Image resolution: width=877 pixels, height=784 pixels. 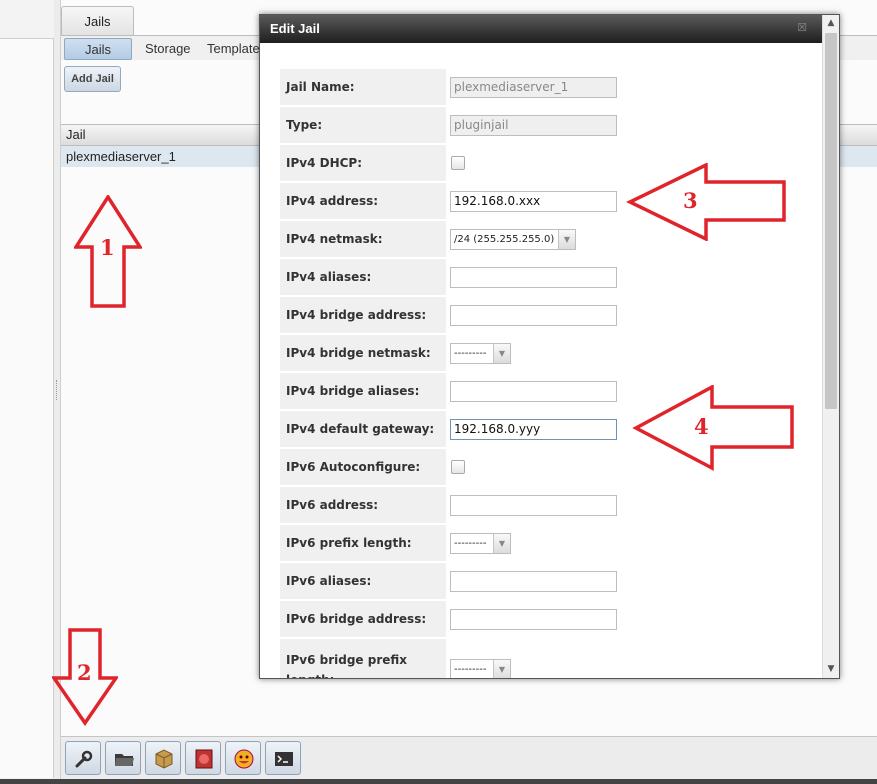 I want to click on annotation-label-2: 2, so click(x=84, y=672).